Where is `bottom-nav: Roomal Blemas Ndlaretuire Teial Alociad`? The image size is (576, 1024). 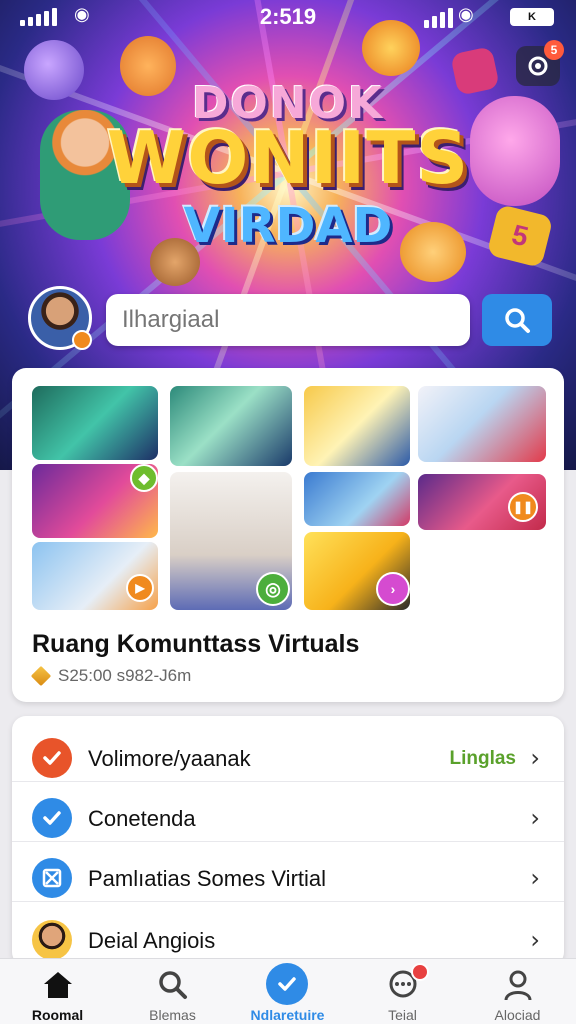
bottom-nav: Roomal Blemas Ndlaretuire Teial Alociad is located at coordinates (288, 991).